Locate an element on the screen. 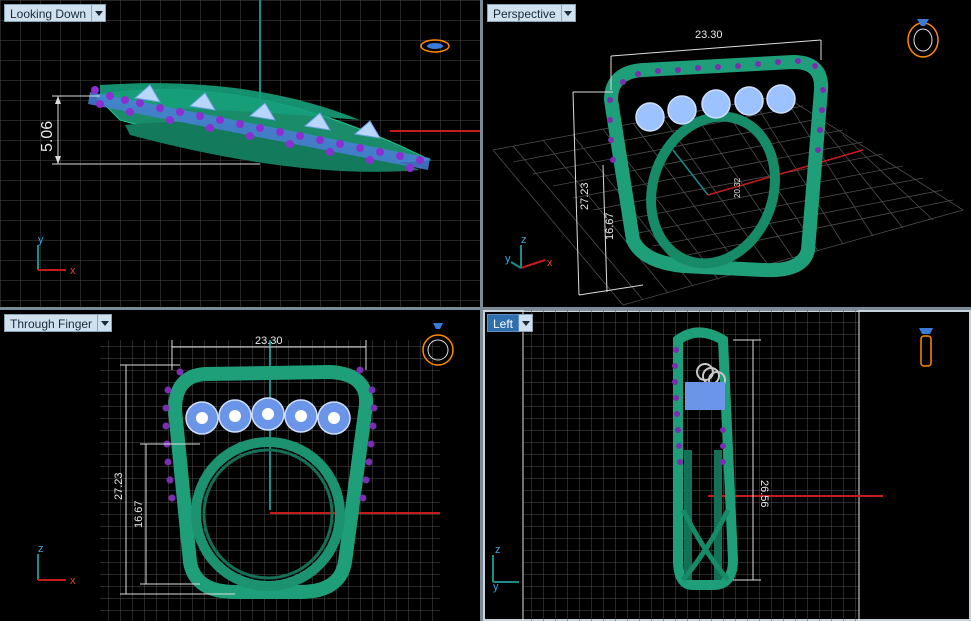  through-finger-dim-inner: 16.67 is located at coordinates (139, 514).